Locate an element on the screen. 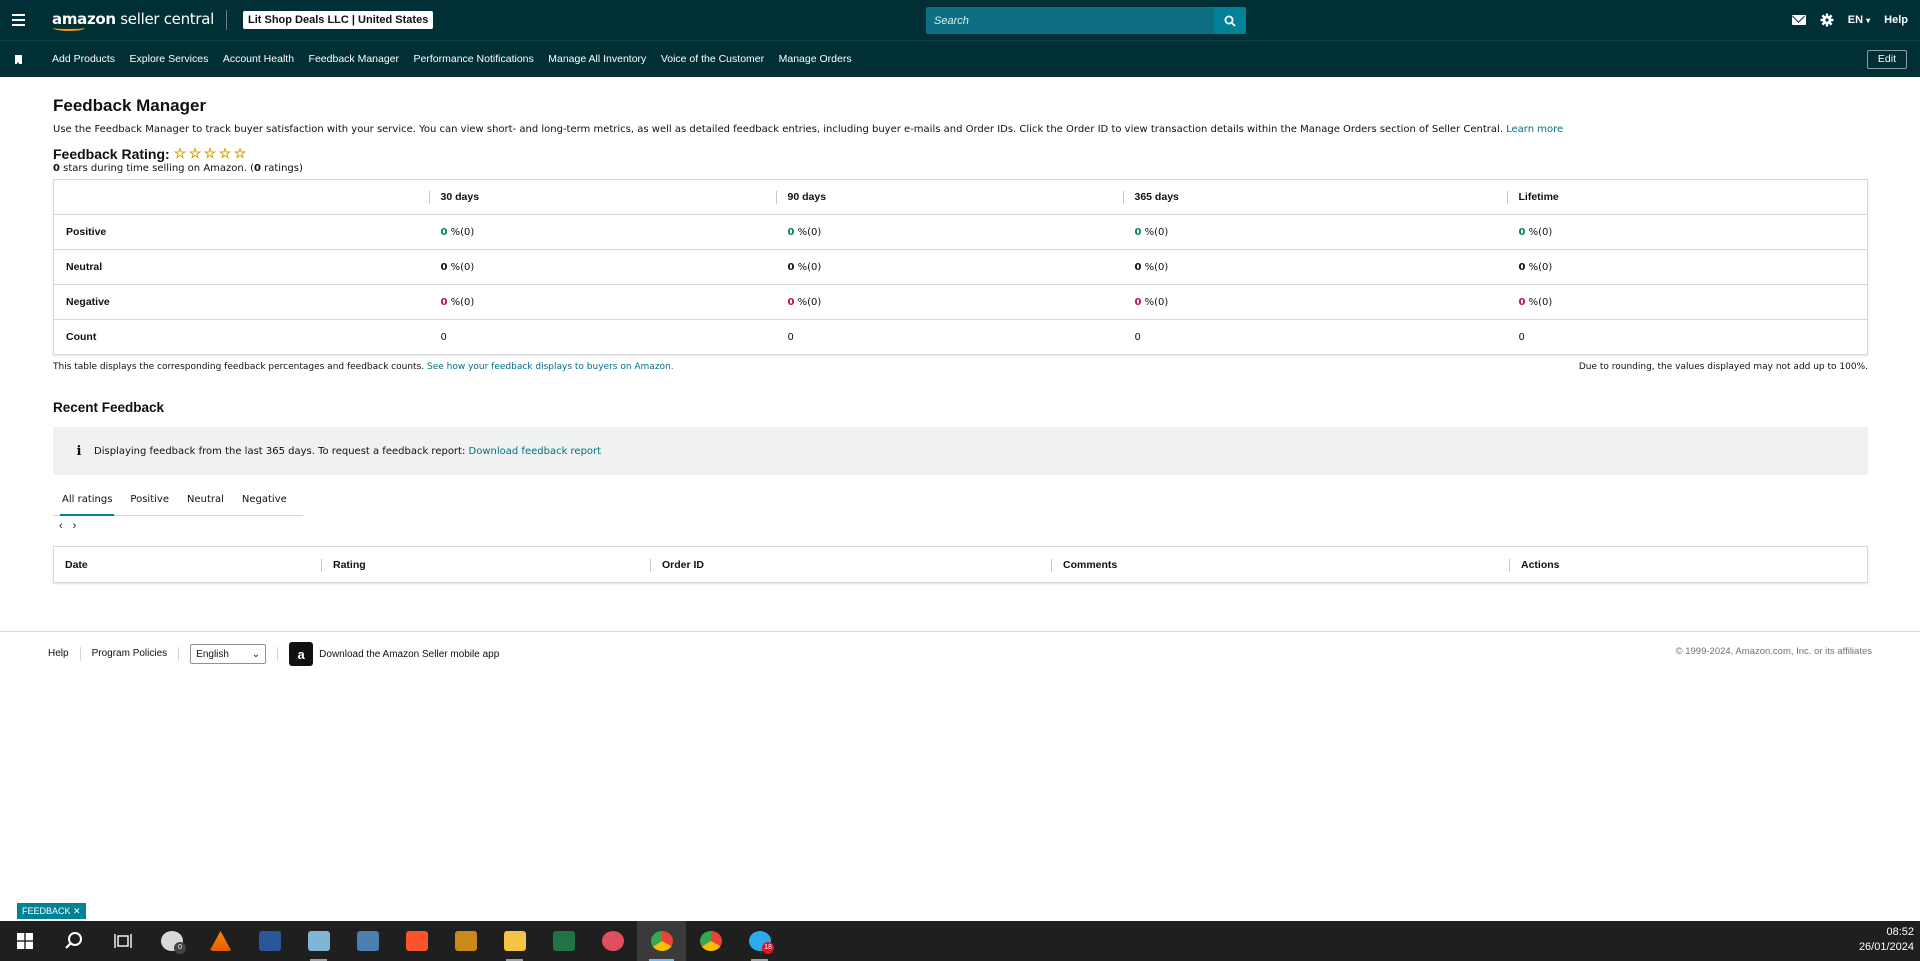 The image size is (1920, 961). footer-help-link: Help is located at coordinates (64, 654).